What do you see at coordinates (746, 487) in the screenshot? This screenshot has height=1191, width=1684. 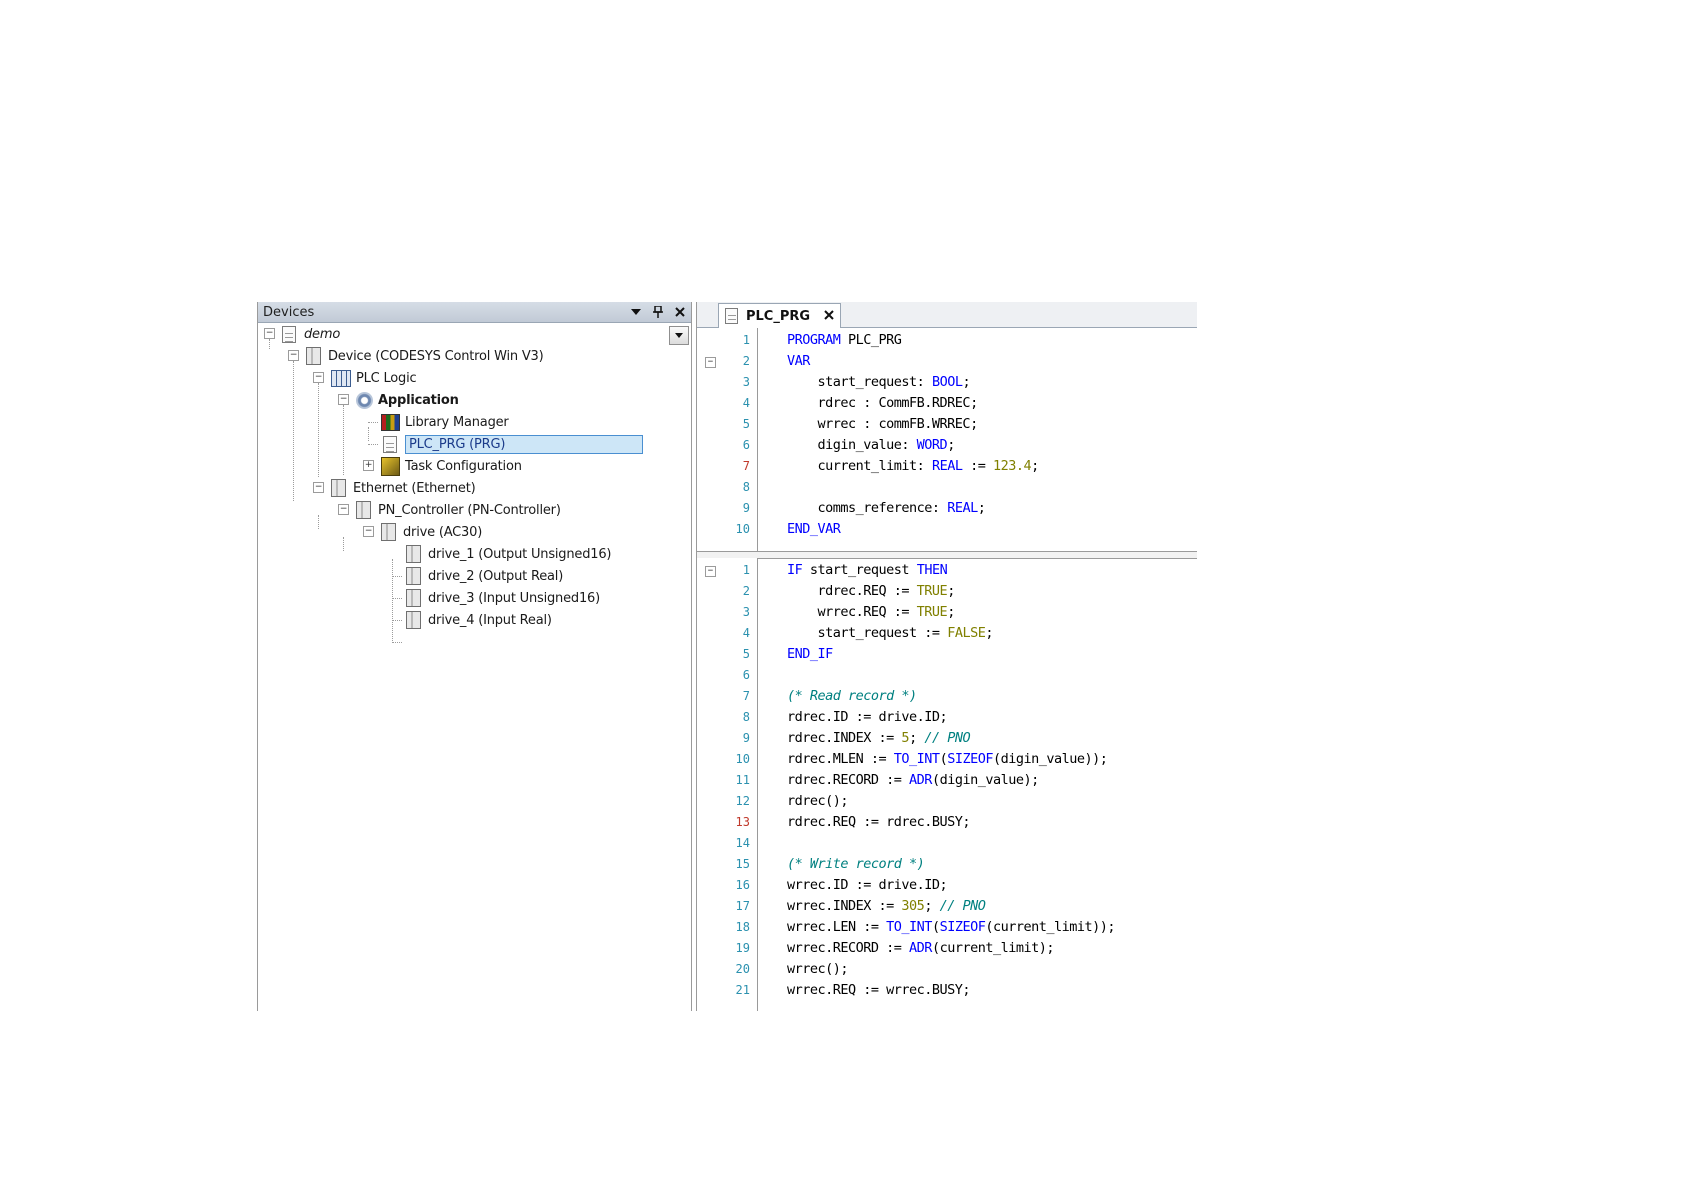 I see `line-number: 8` at bounding box center [746, 487].